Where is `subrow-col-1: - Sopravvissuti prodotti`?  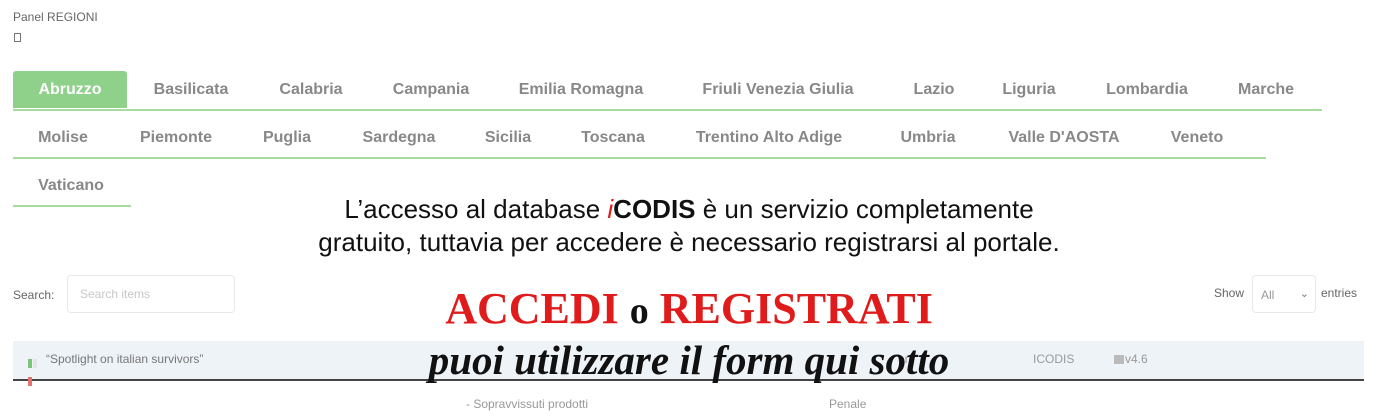 subrow-col-1: - Sopravvissuti prodotti is located at coordinates (527, 404).